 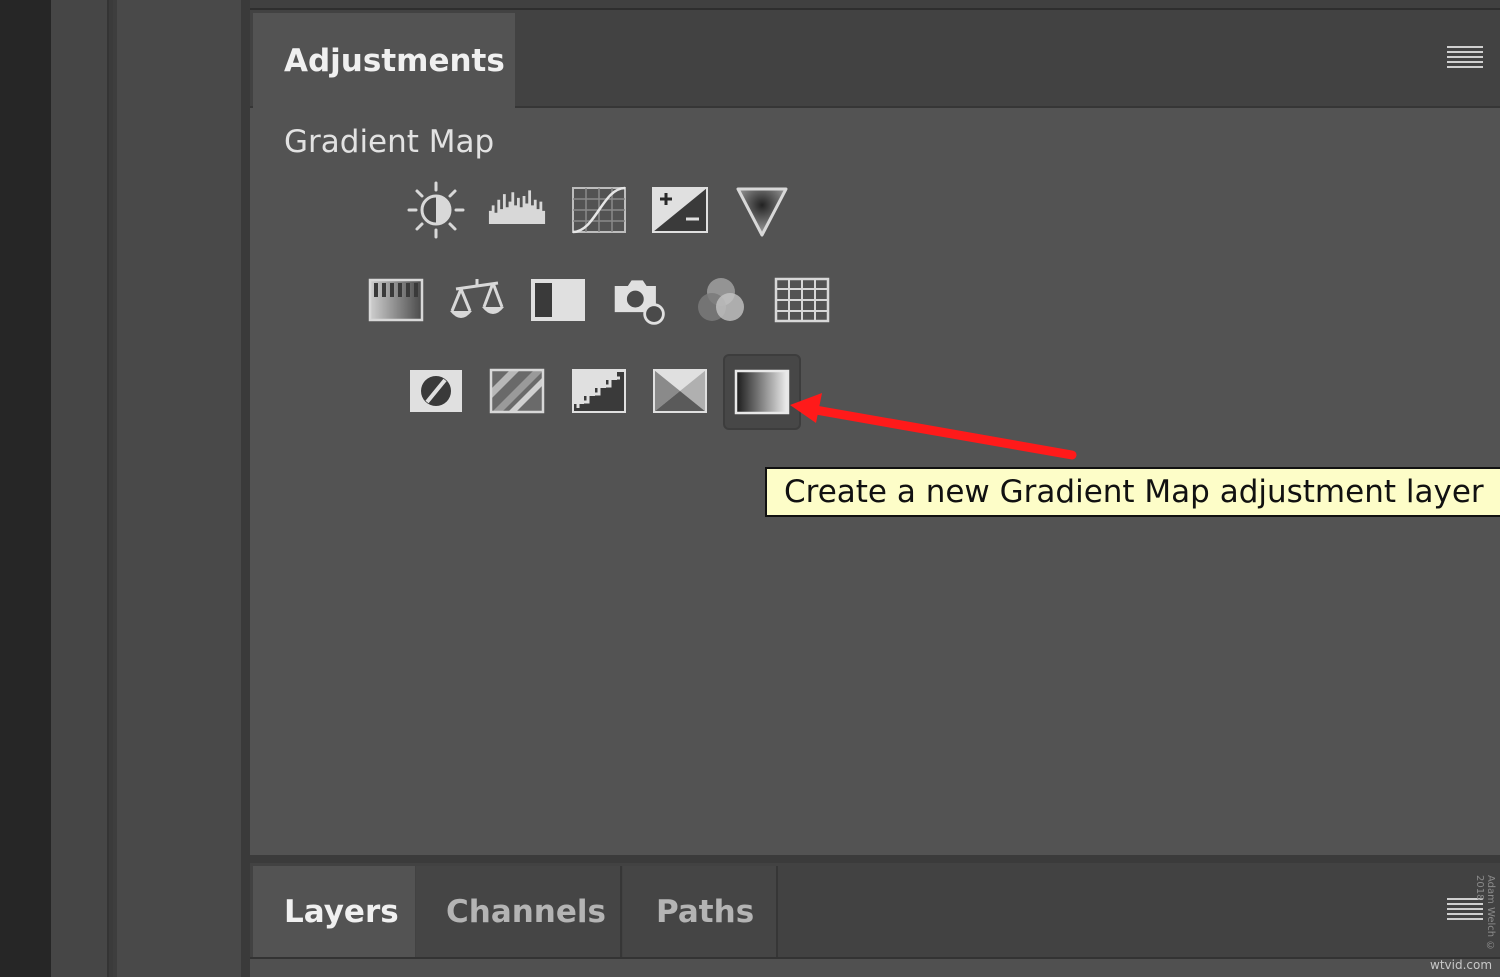 What do you see at coordinates (396, 300) in the screenshot?
I see `hue-saturation-icon` at bounding box center [396, 300].